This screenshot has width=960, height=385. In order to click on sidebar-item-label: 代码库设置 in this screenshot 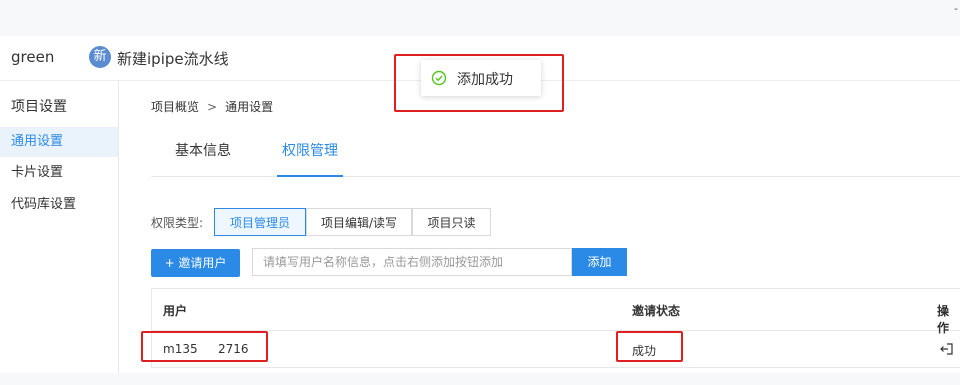, I will do `click(44, 204)`.